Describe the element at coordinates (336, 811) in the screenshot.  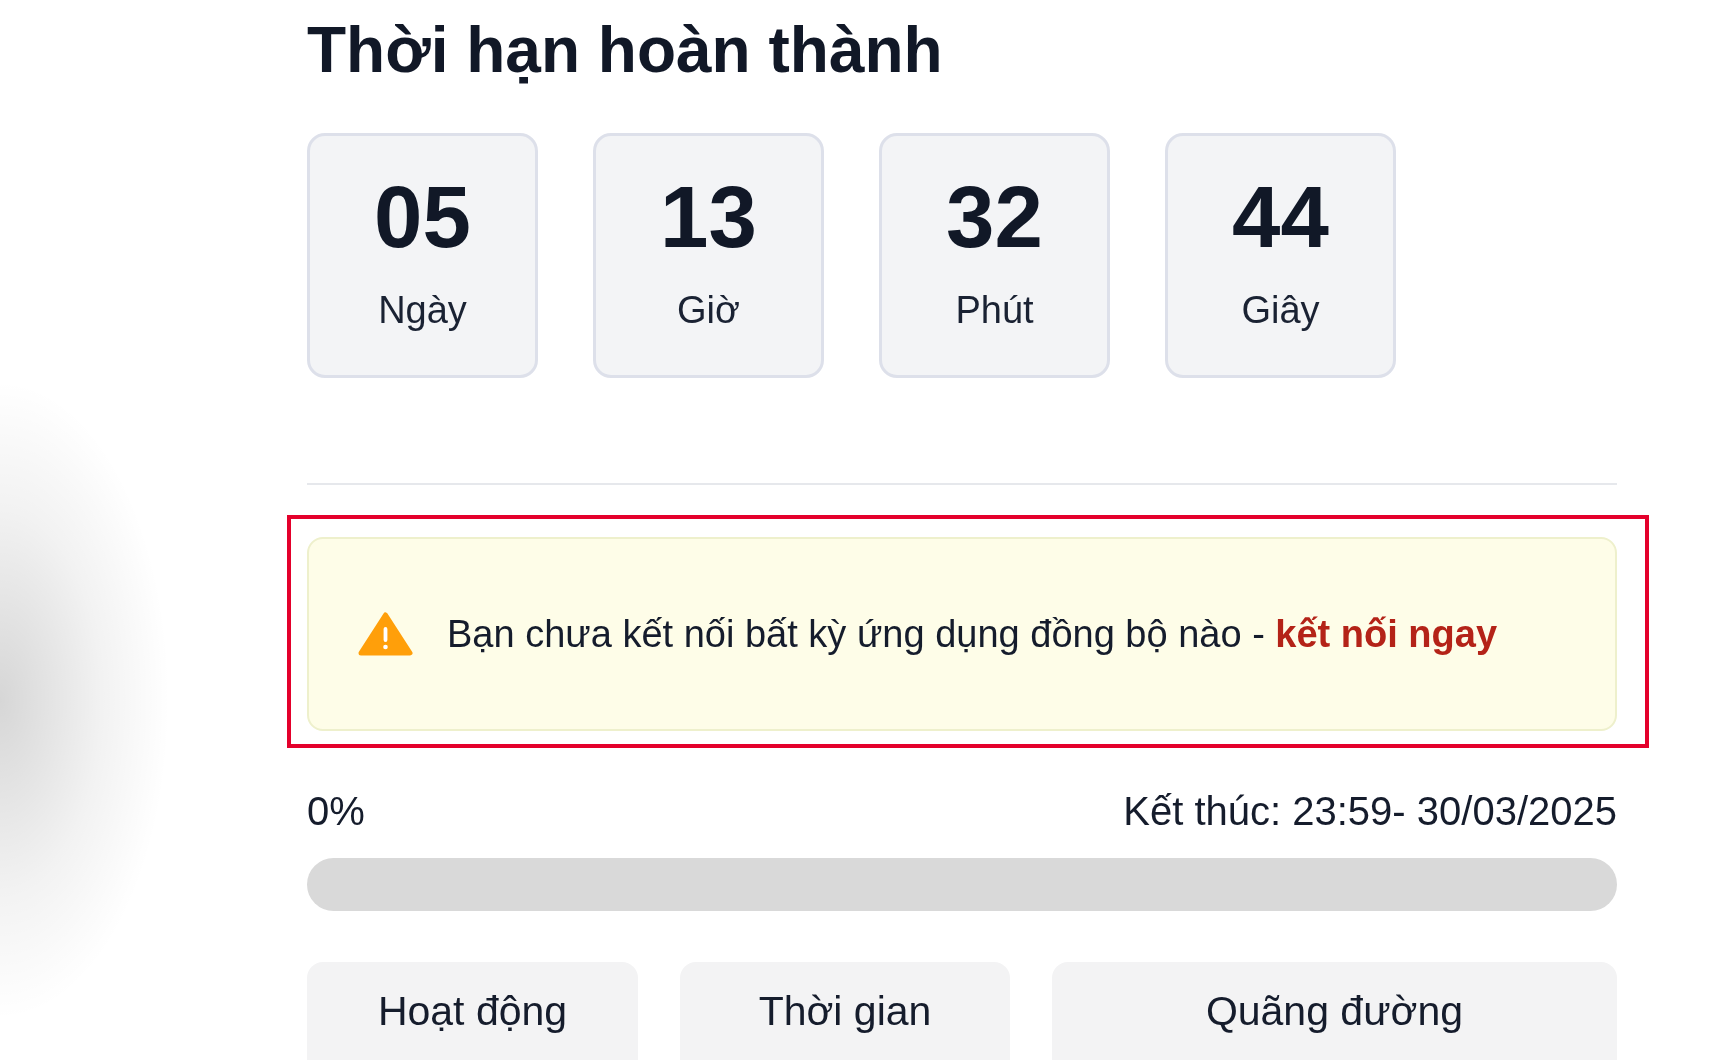
I see `progress-percent: 0%` at that location.